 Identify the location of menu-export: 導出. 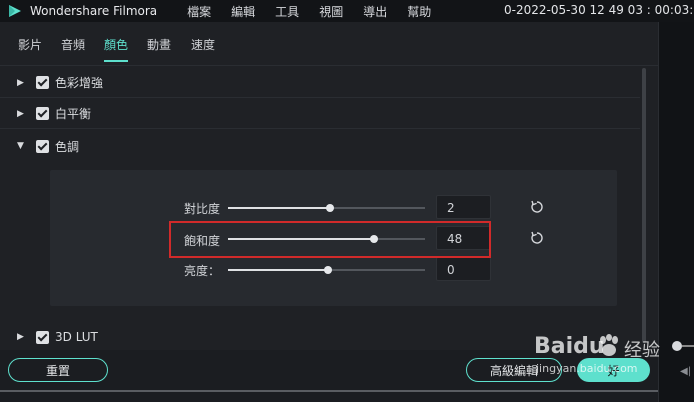
(375, 11).